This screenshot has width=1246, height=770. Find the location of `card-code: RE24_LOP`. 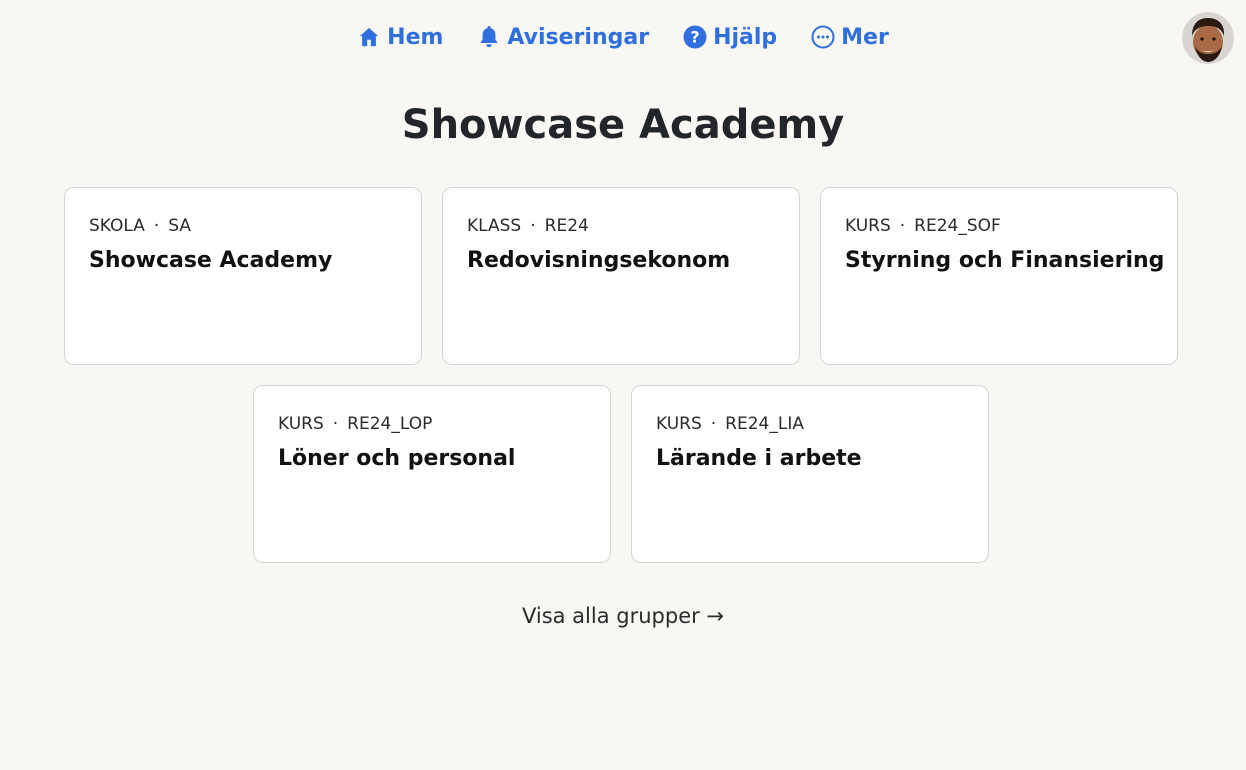

card-code: RE24_LOP is located at coordinates (390, 424).